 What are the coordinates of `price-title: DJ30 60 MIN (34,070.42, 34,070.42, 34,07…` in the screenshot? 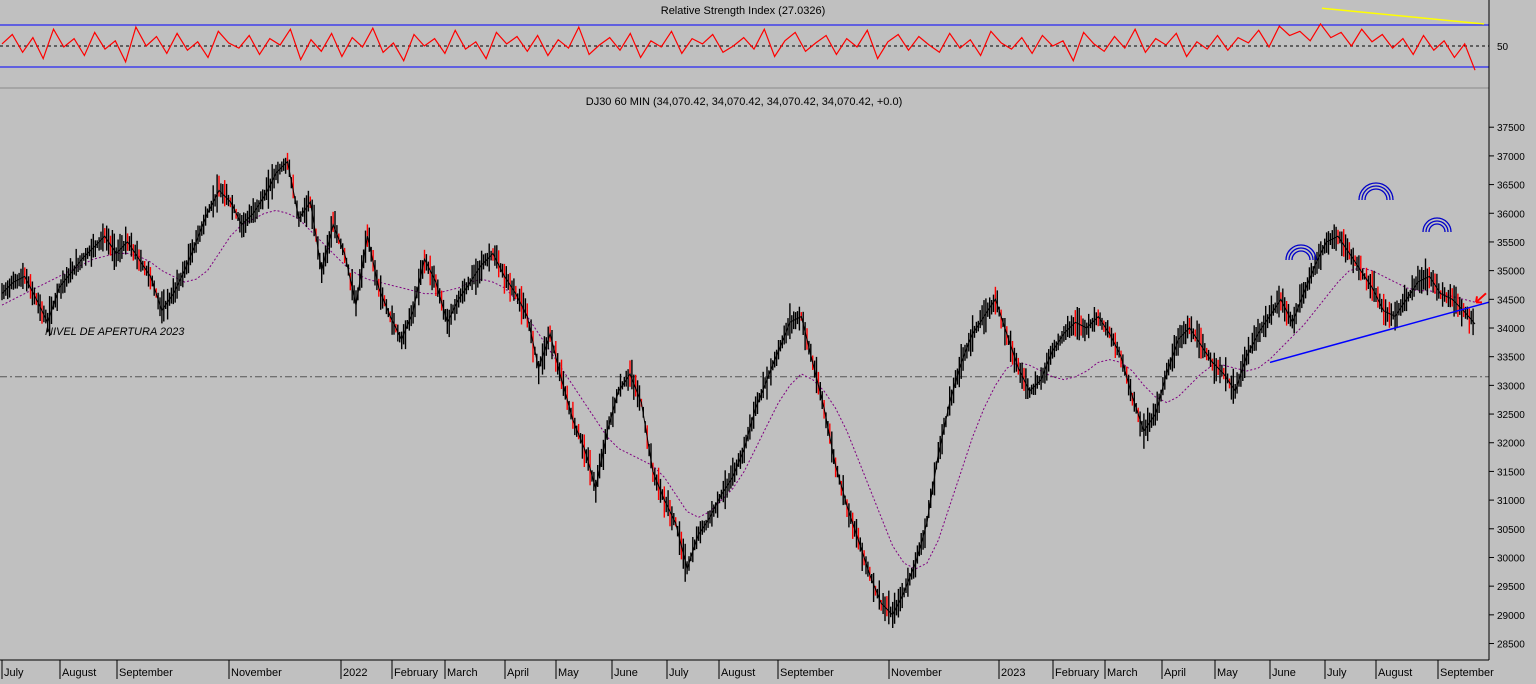 It's located at (744, 102).